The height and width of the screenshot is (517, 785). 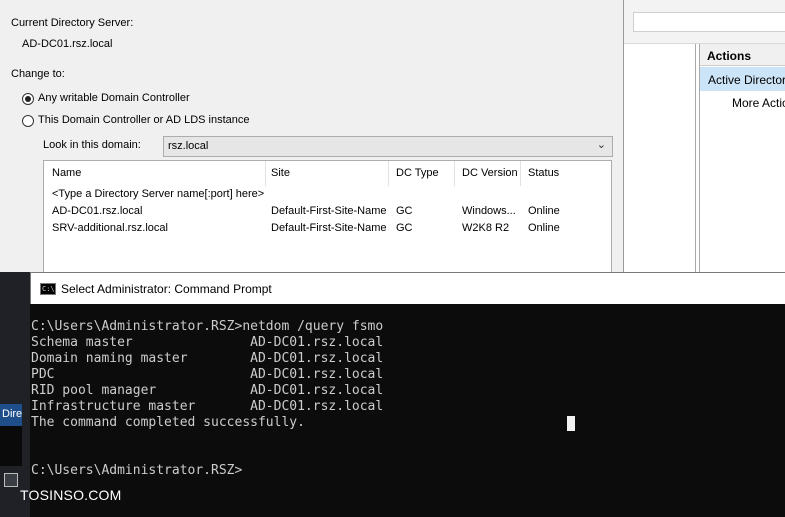 I want to click on current-server-value: AD-DC01.rsz.local, so click(x=67, y=44).